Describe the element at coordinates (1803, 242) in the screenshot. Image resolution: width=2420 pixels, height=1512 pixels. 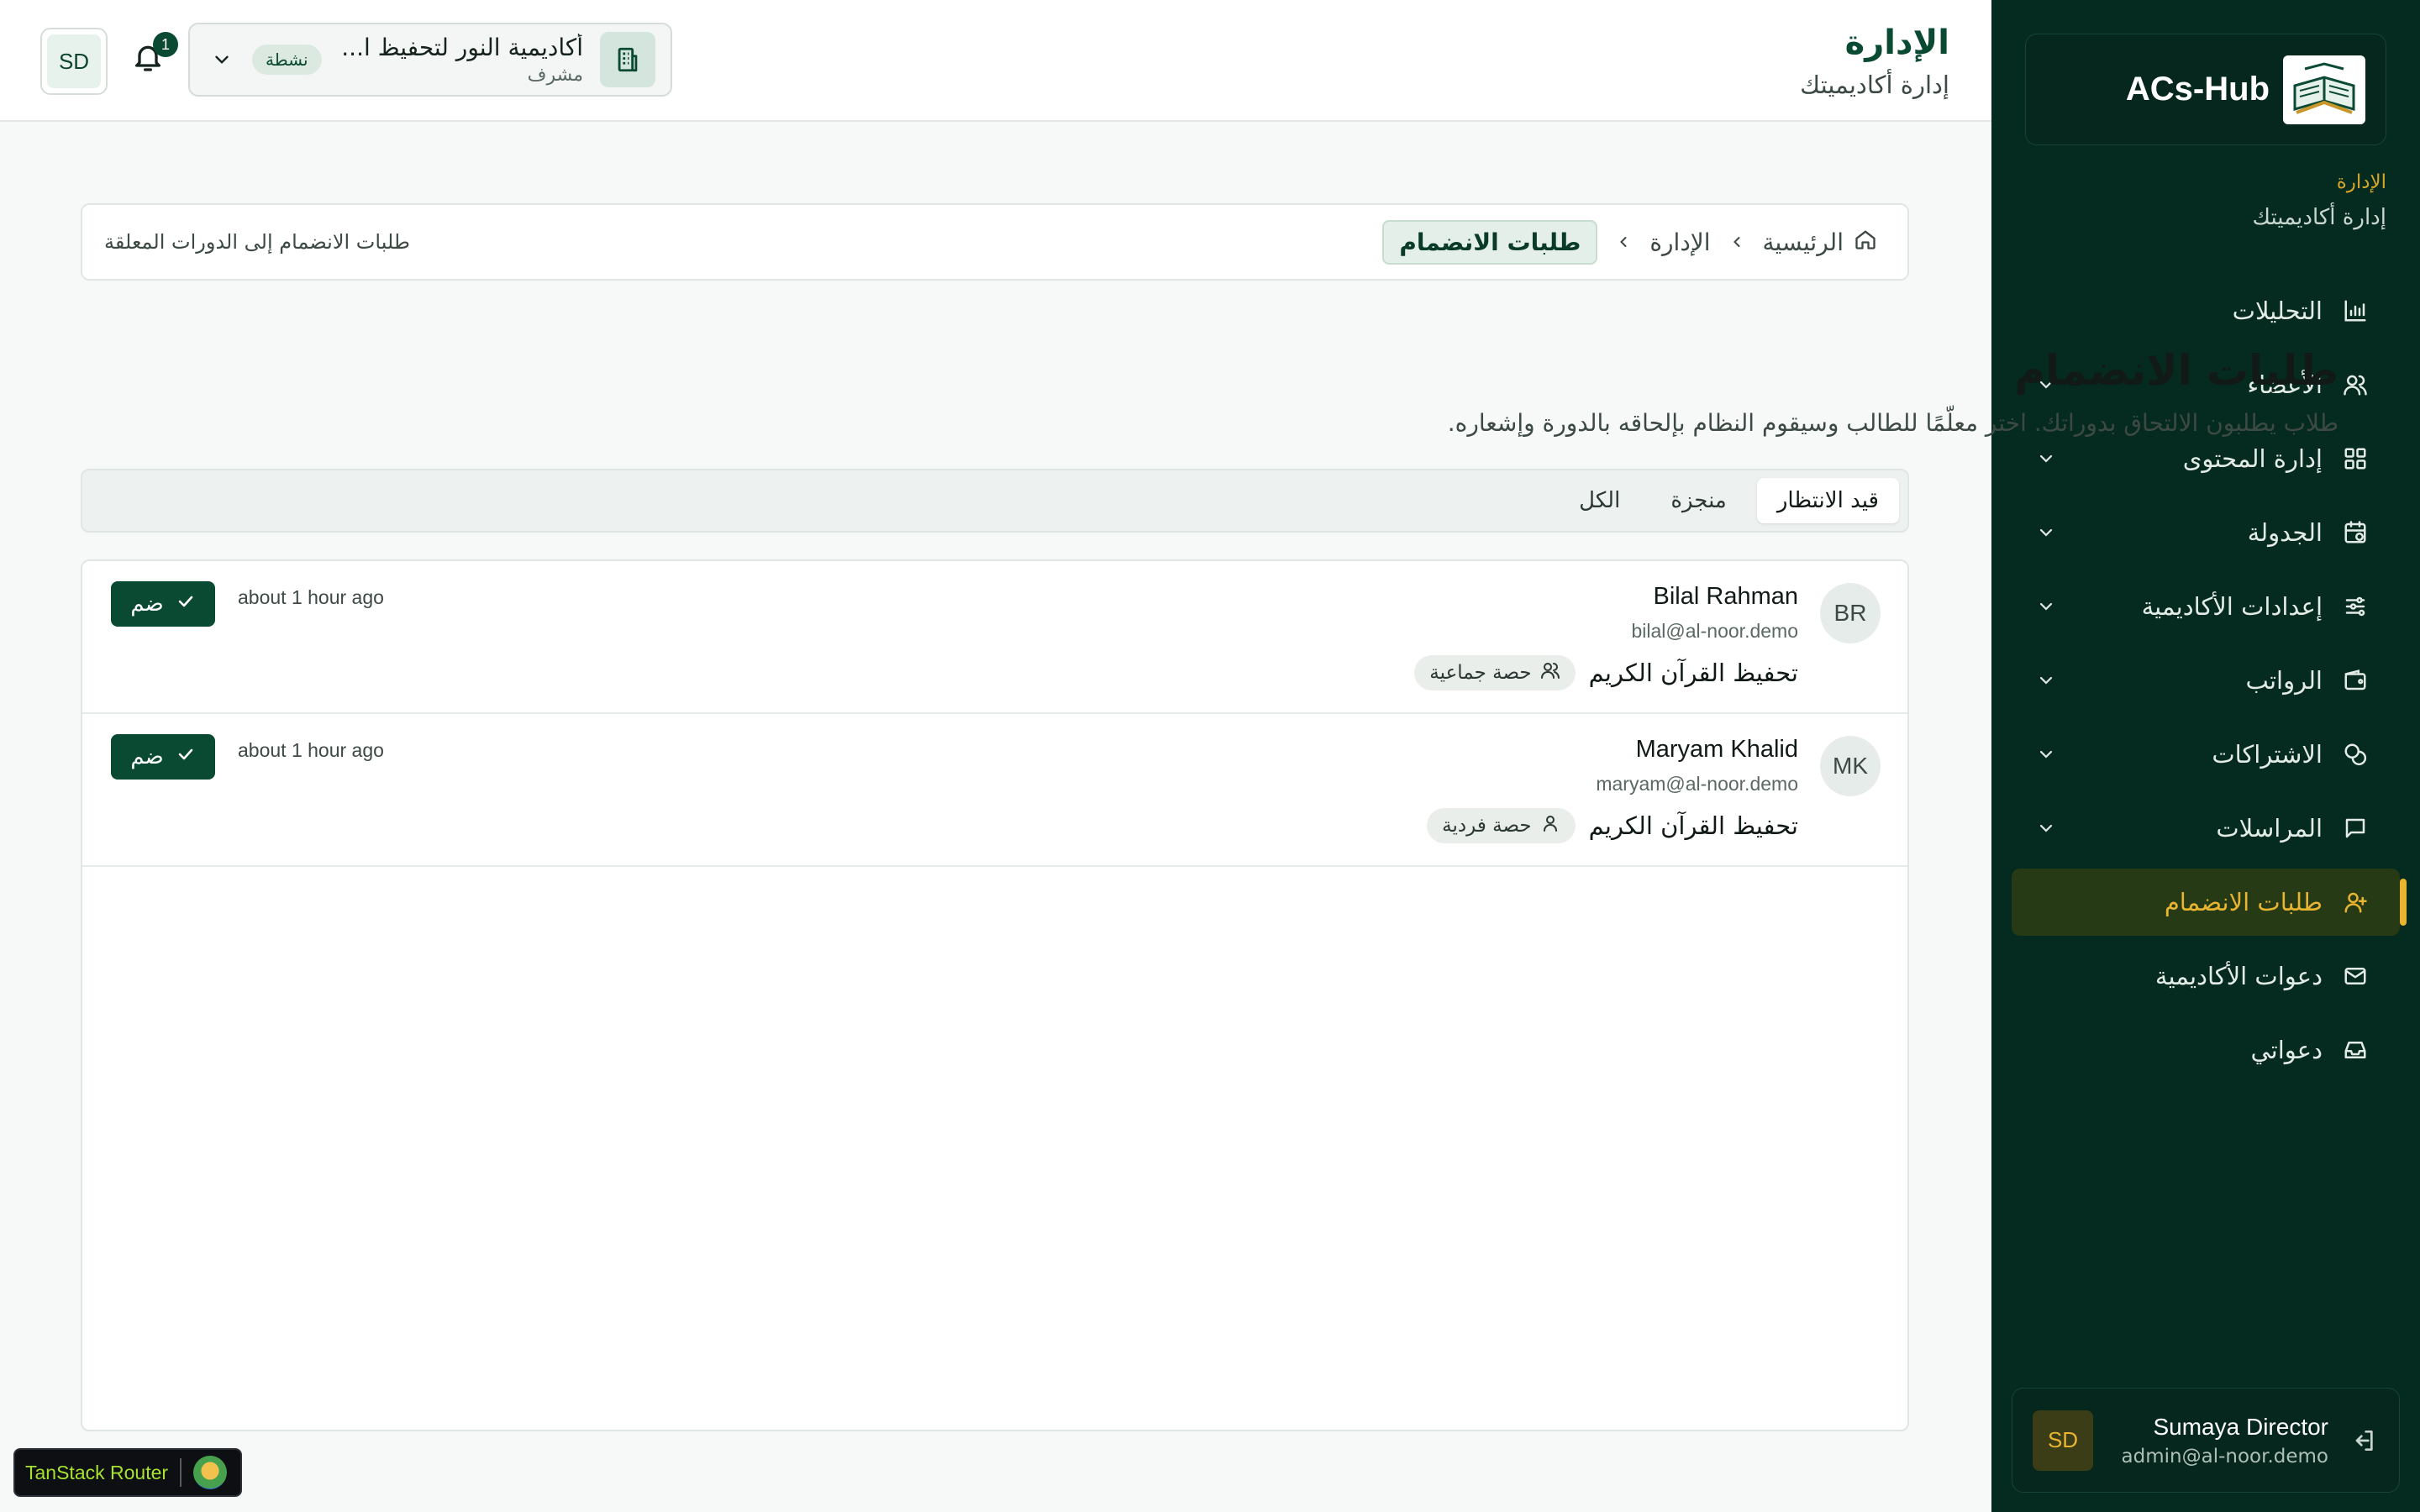
I see `breadcrumb-home-label: الرئيسية` at that location.